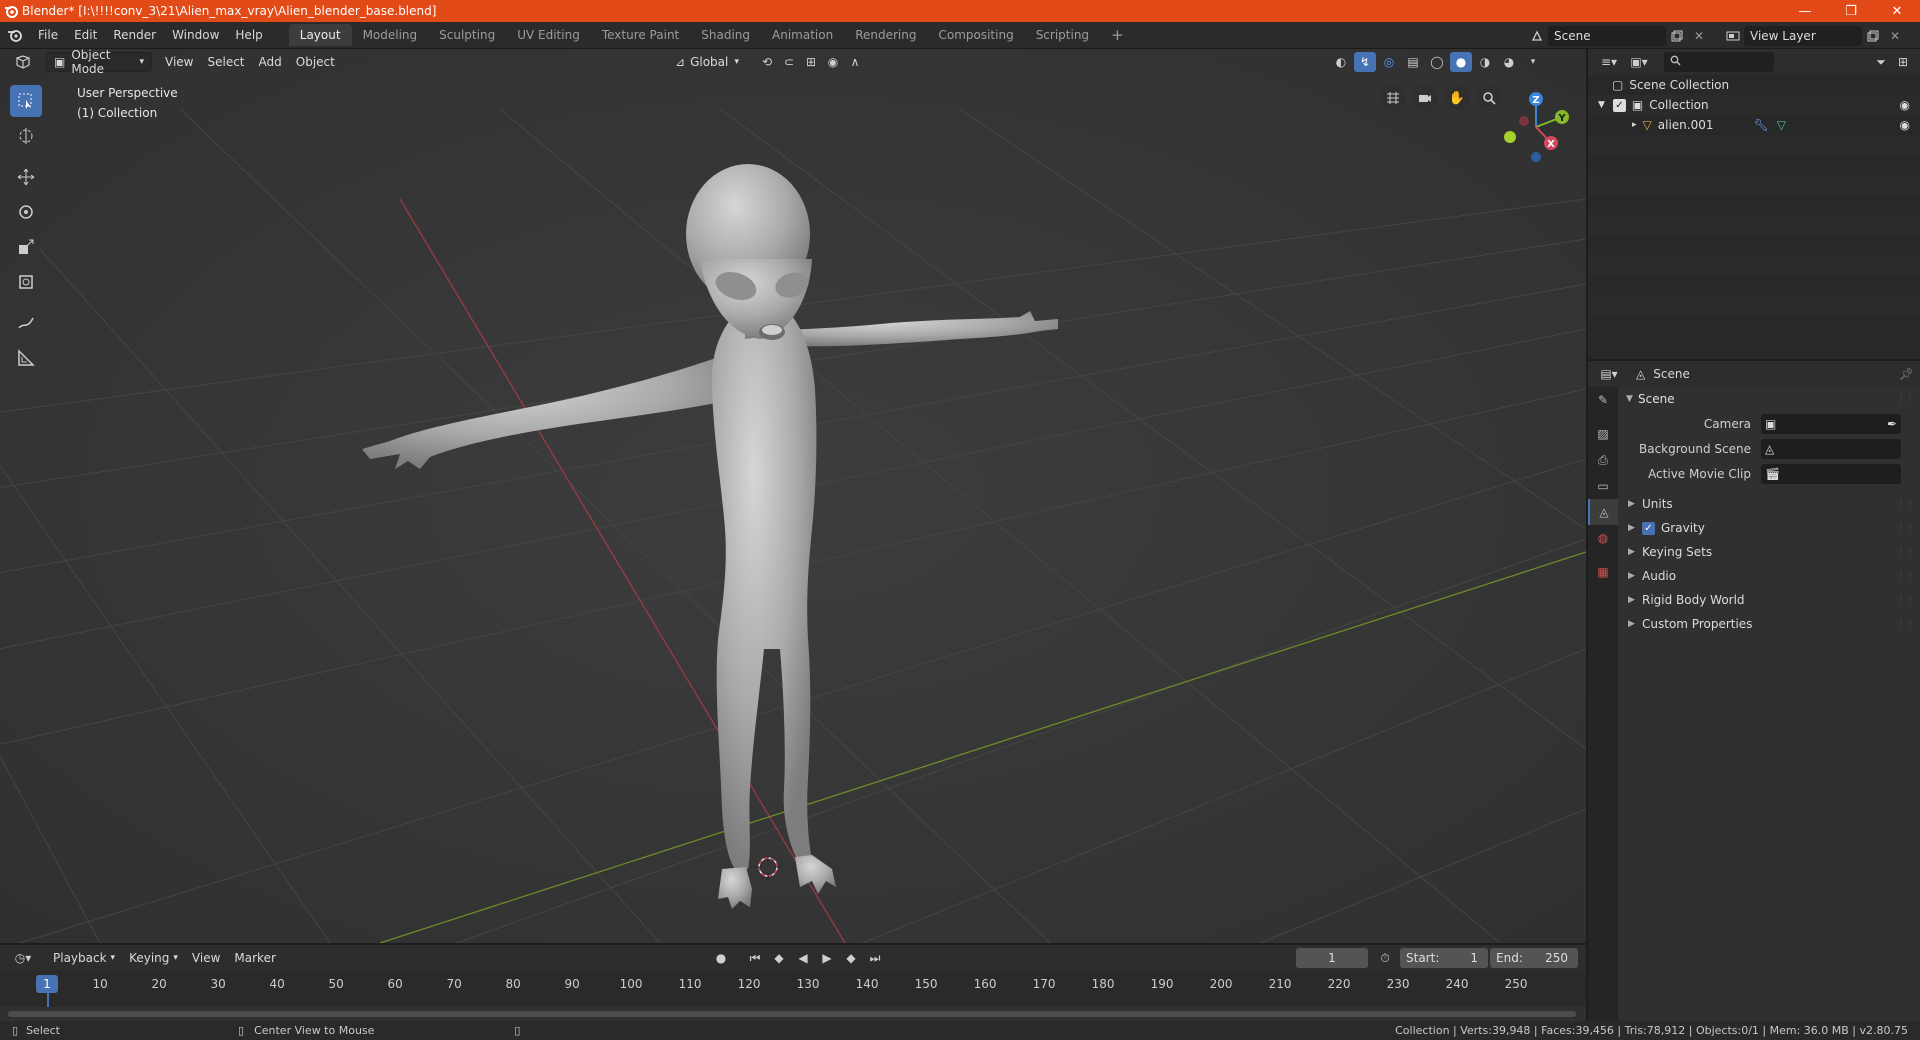  Describe the element at coordinates (47, 984) in the screenshot. I see `playhead-frame-cursor: 1` at that location.